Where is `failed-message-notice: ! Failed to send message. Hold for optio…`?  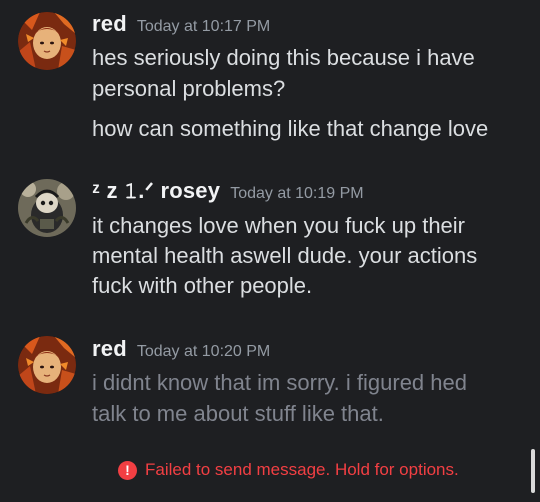 failed-message-notice: ! Failed to send message. Hold for optio… is located at coordinates (288, 470).